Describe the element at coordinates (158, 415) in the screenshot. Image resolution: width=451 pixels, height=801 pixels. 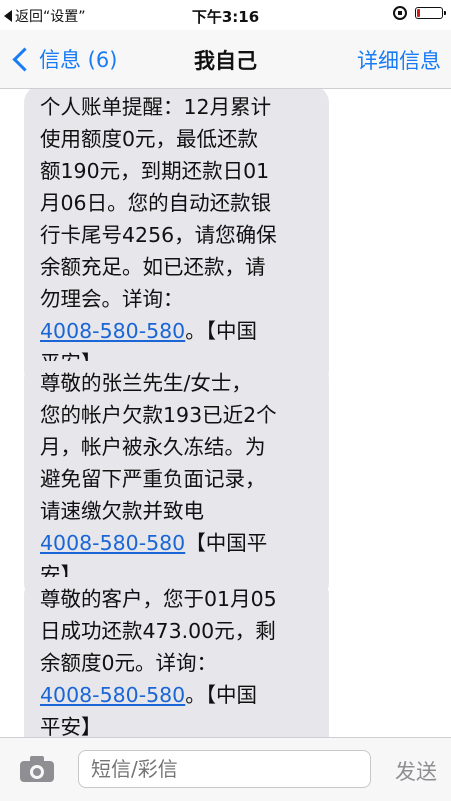
I see `message-line: 您的帐户欠款193已近2个` at that location.